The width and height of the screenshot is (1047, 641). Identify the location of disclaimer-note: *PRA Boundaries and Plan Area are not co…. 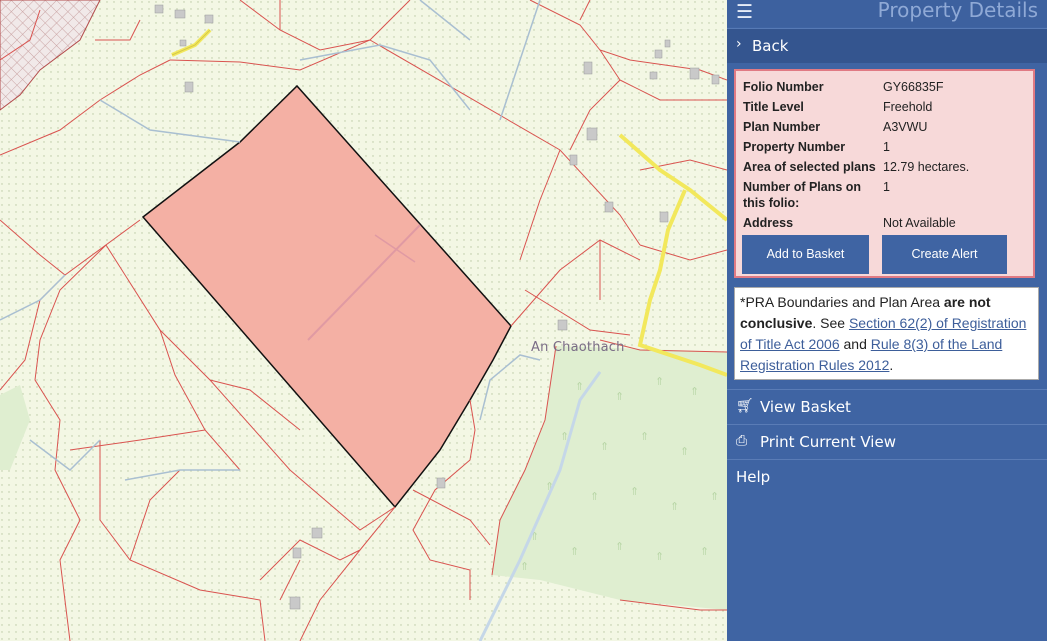
(886, 333).